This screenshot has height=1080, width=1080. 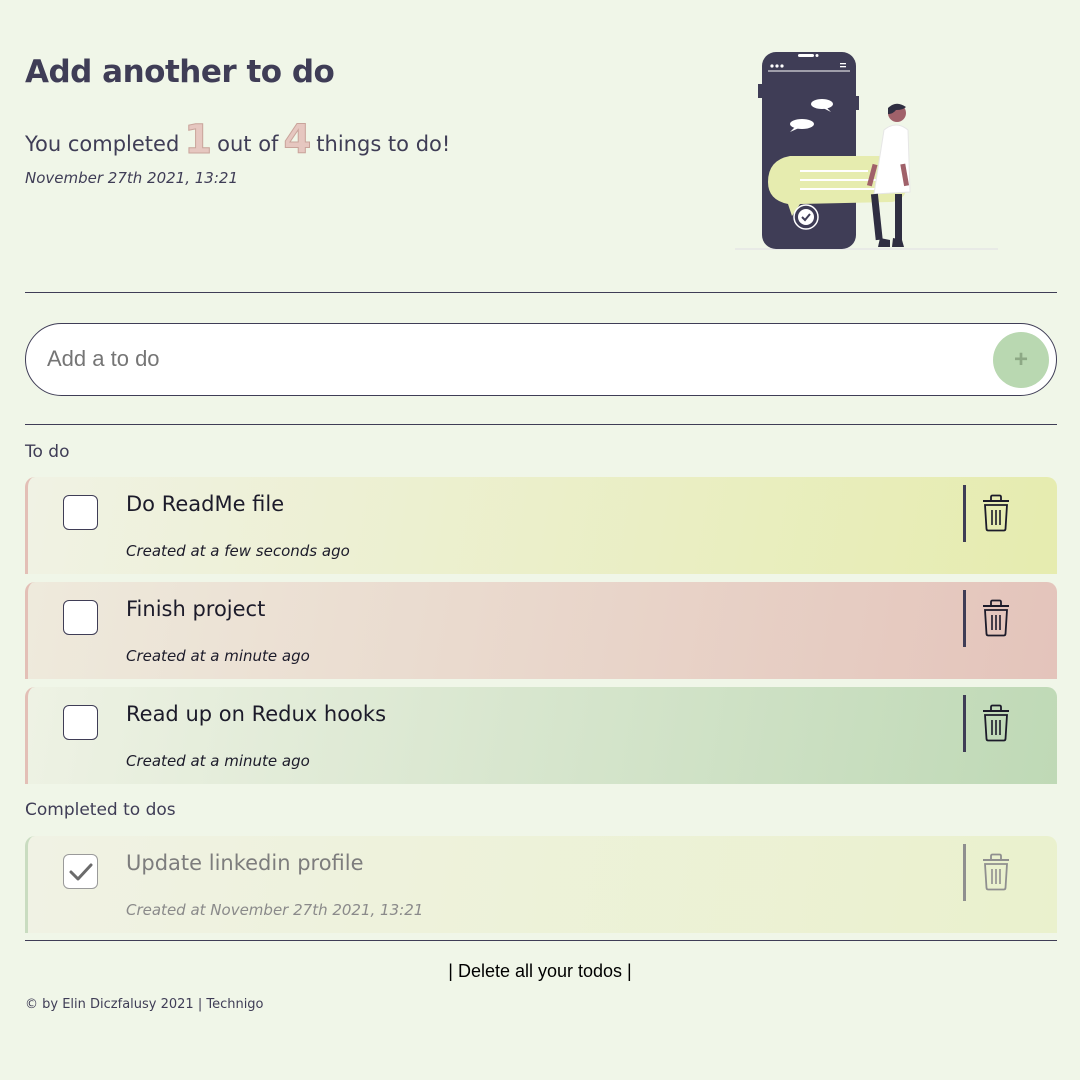 I want to click on completed-section-label: Completed to dos, so click(x=100, y=810).